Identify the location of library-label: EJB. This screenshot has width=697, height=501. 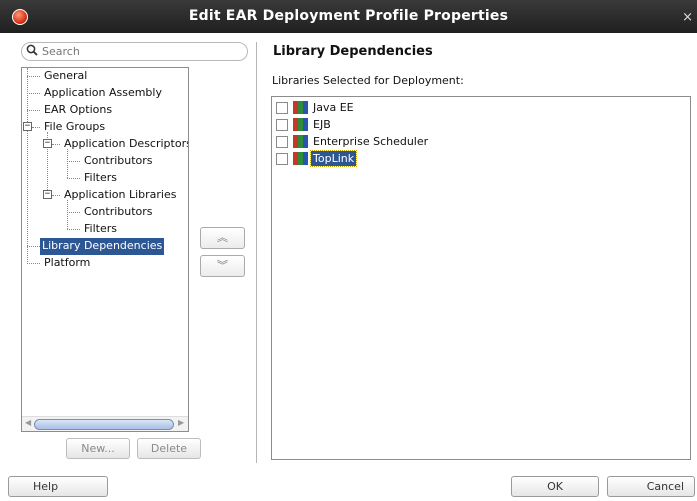
(322, 124).